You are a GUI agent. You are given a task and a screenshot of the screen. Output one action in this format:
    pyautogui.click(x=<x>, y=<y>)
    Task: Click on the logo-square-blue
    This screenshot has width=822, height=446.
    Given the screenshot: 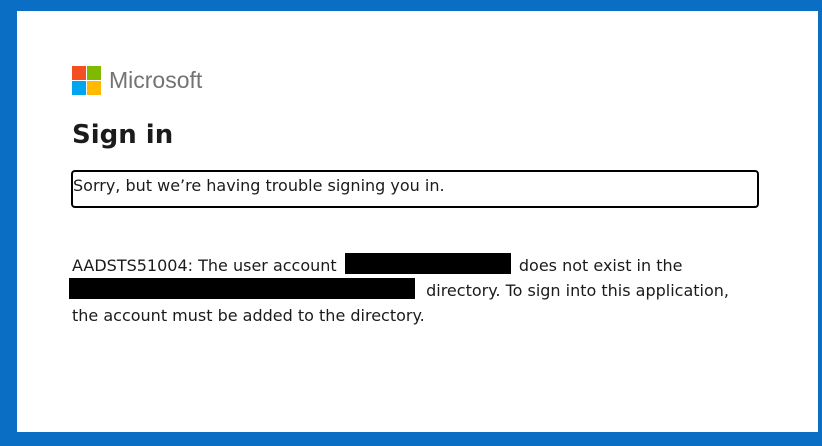 What is the action you would take?
    pyautogui.click(x=79, y=88)
    